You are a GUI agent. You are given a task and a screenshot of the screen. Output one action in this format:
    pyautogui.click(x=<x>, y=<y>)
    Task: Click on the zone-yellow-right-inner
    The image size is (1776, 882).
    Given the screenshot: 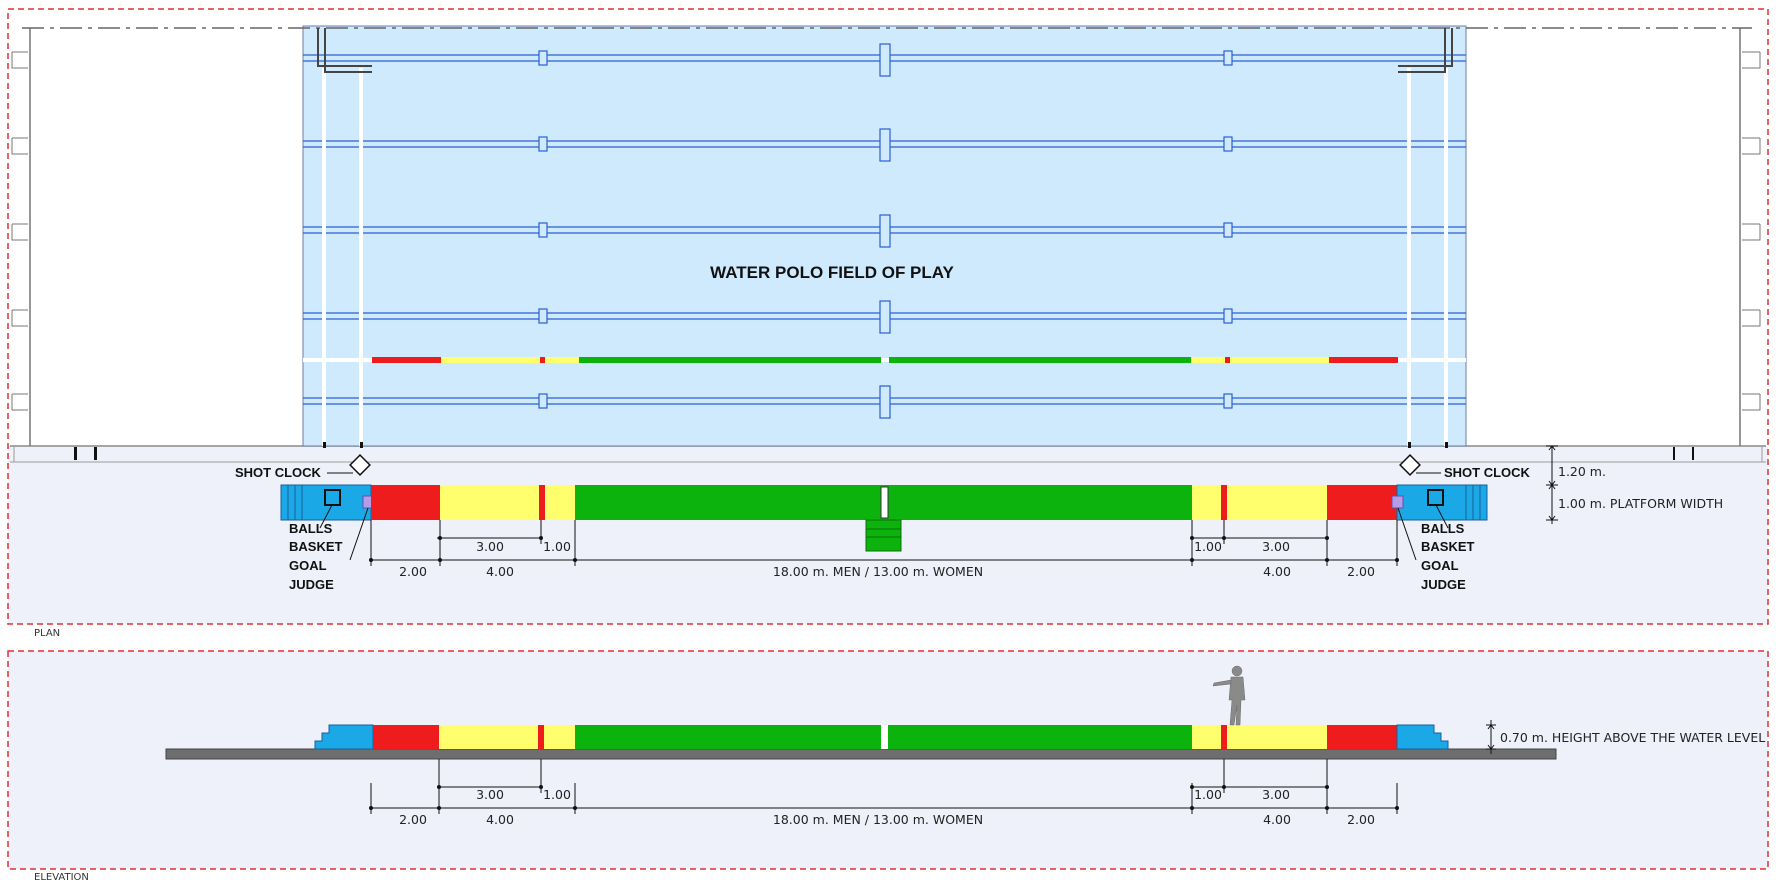 What is the action you would take?
    pyautogui.click(x=1206, y=502)
    